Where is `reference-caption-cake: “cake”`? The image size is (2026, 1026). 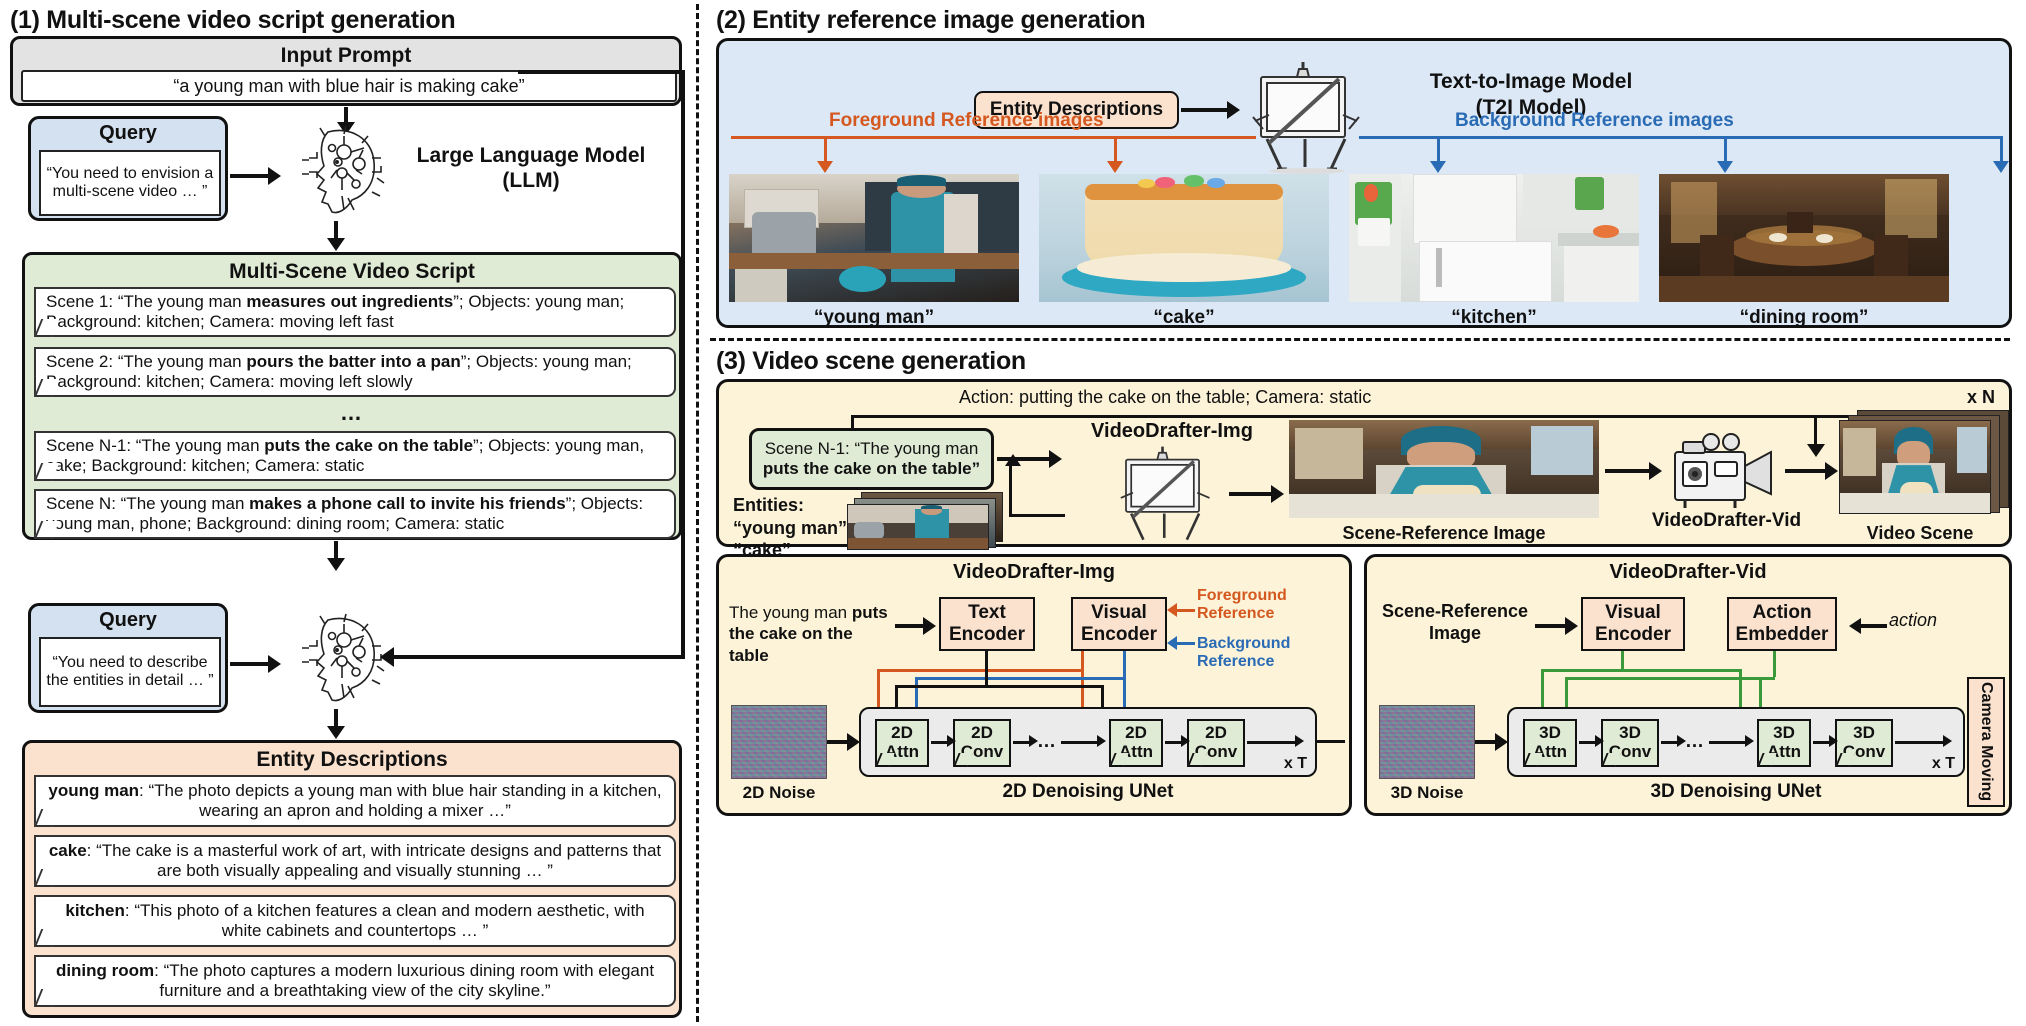
reference-caption-cake: “cake” is located at coordinates (1184, 317).